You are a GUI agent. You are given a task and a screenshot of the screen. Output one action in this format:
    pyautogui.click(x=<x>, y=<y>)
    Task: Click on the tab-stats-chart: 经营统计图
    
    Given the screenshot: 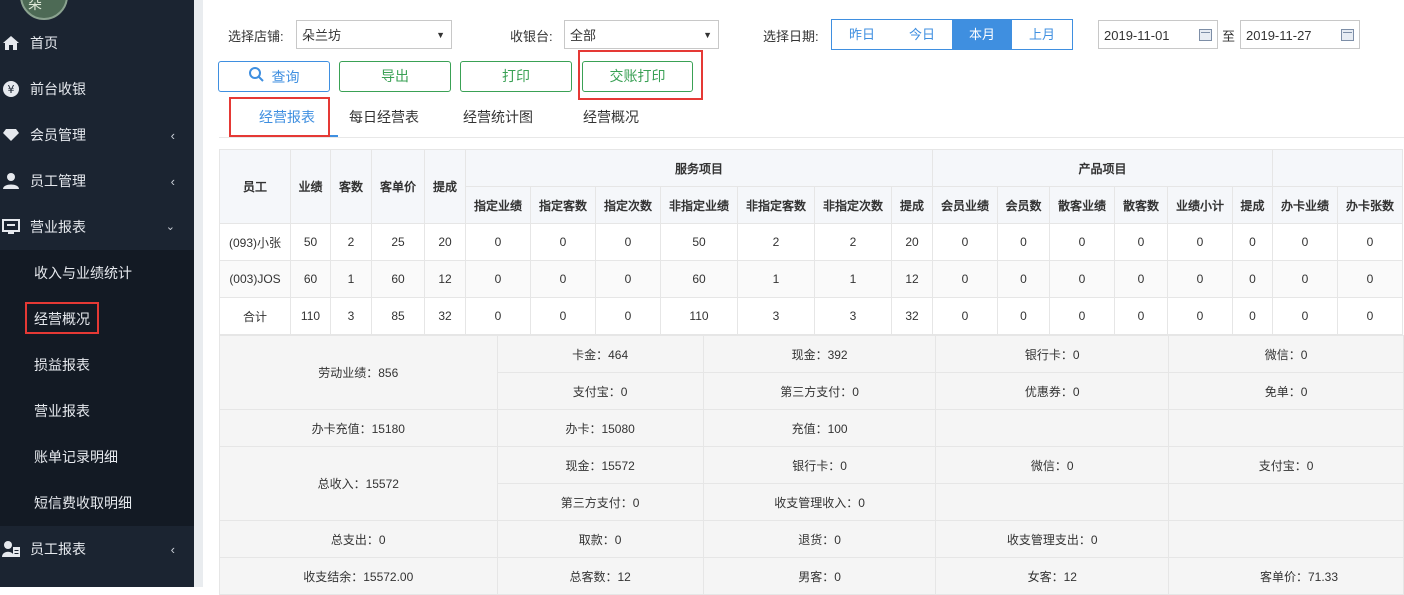 What is the action you would take?
    pyautogui.click(x=498, y=118)
    